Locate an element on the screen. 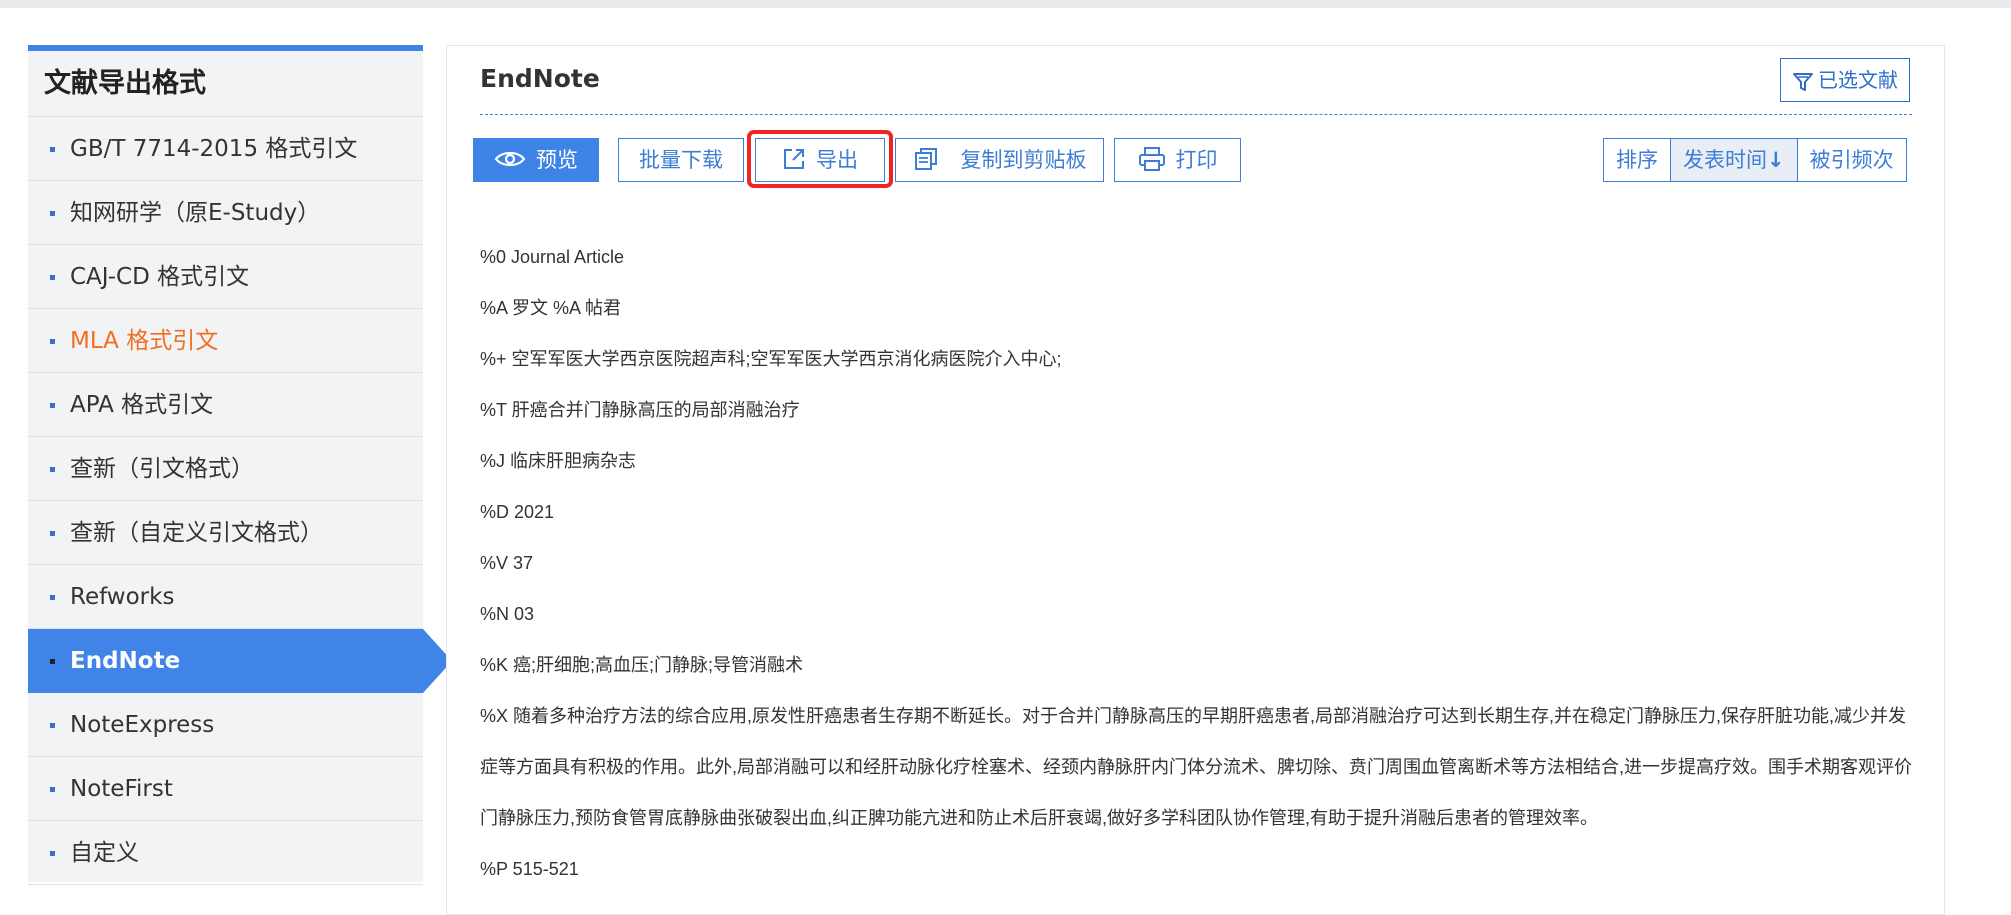 This screenshot has width=2011, height=915. sidebar-item: GB/T 7714-2015 格式引文 is located at coordinates (225, 149).